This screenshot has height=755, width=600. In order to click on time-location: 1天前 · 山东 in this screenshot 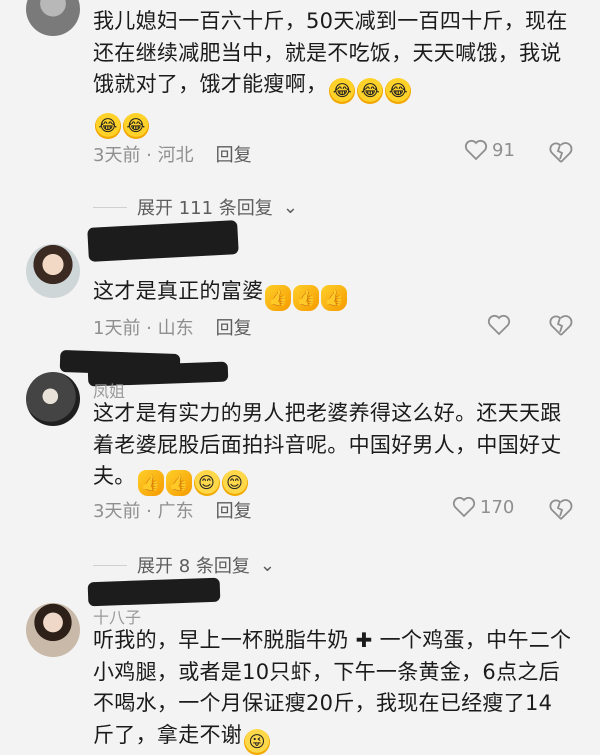, I will do `click(143, 328)`.